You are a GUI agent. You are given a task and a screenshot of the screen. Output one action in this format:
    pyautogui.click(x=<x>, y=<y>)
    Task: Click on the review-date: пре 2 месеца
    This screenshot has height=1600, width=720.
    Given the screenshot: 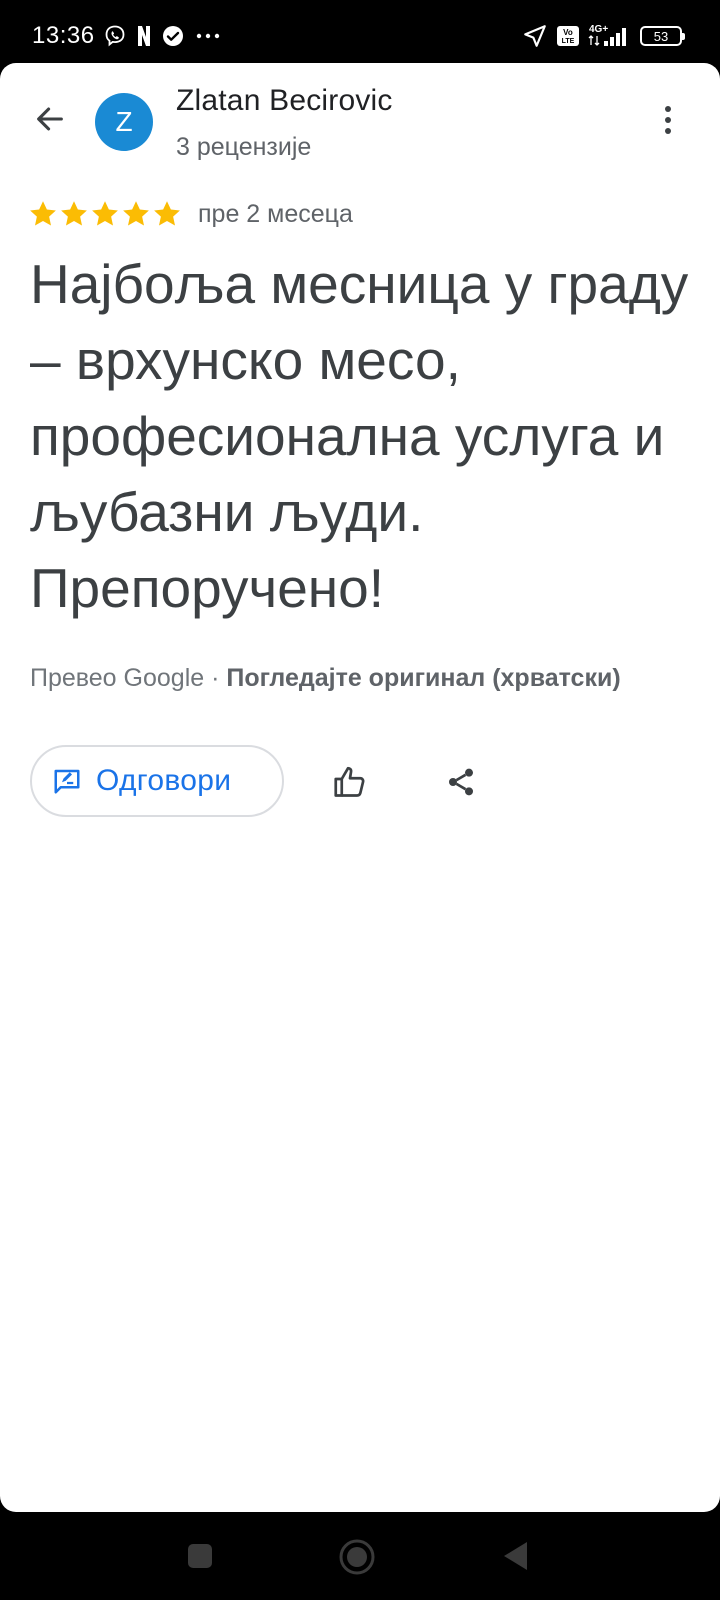 What is the action you would take?
    pyautogui.click(x=275, y=213)
    